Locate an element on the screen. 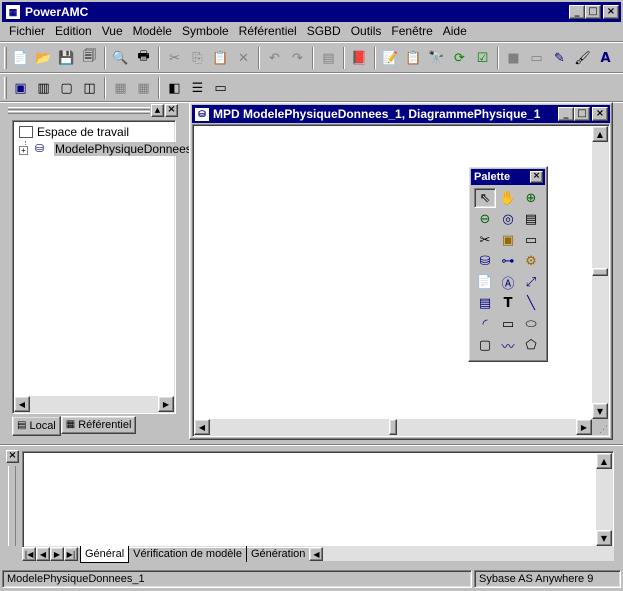  menu-sgbd: SGBD is located at coordinates (324, 31).